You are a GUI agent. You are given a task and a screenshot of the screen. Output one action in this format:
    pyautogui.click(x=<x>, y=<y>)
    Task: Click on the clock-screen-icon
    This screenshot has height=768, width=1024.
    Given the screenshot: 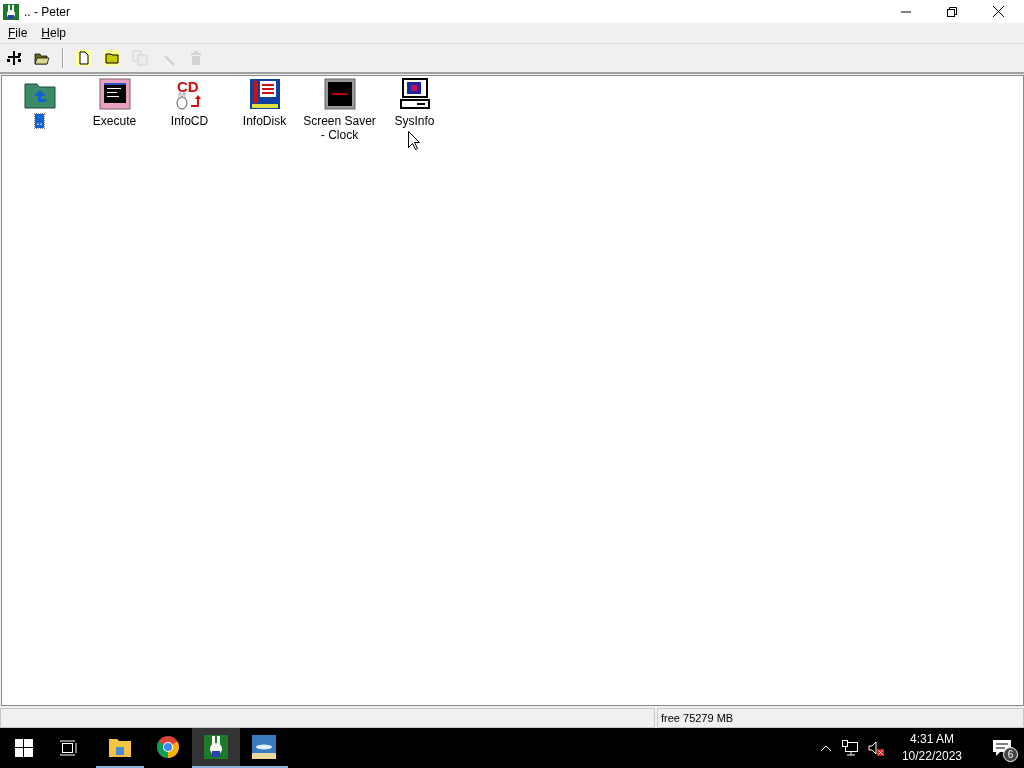 What is the action you would take?
    pyautogui.click(x=339, y=94)
    